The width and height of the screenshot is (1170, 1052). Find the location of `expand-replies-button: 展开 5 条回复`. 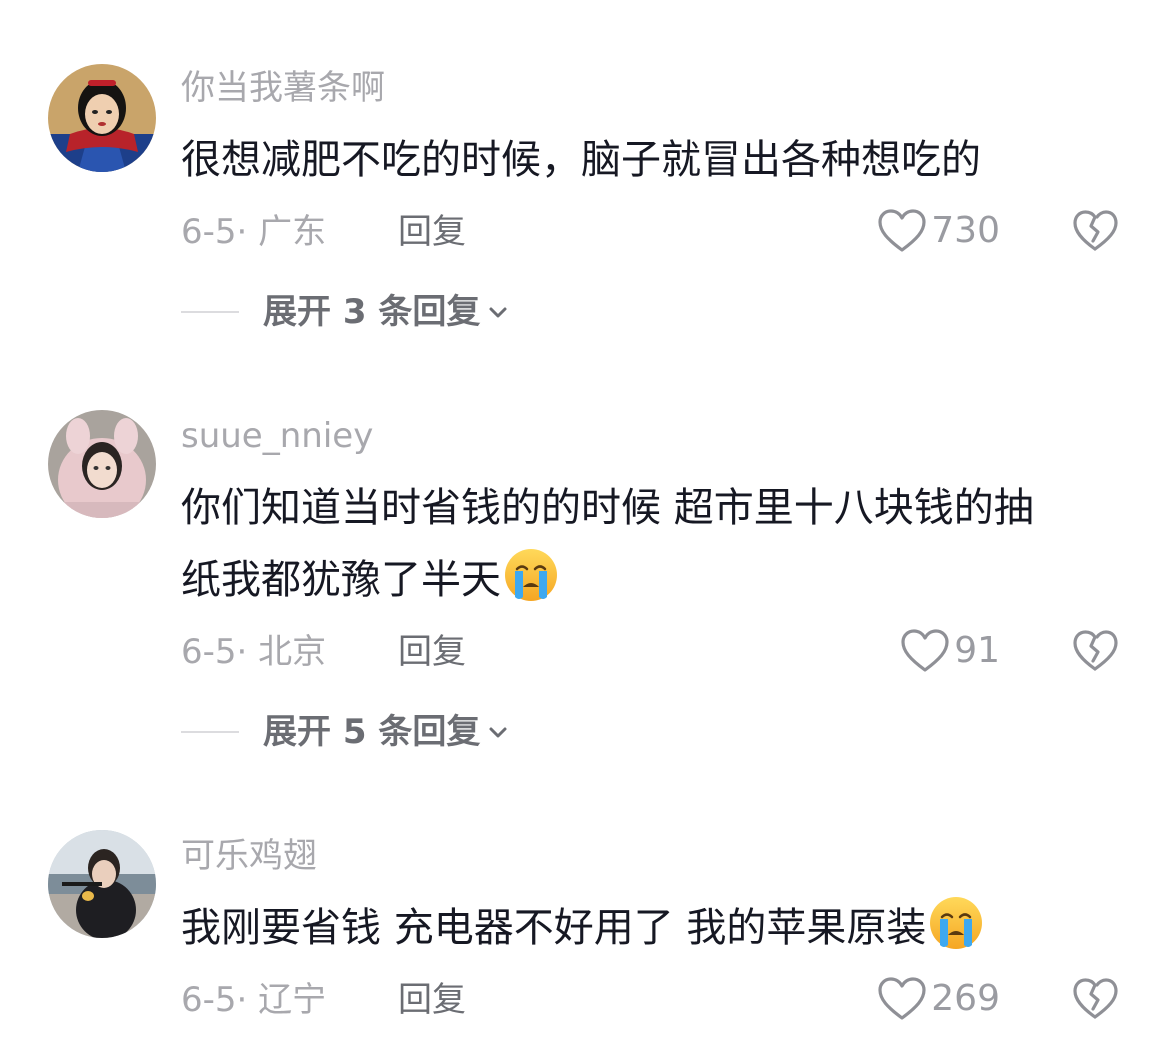

expand-replies-button: 展开 5 条回复 is located at coordinates (345, 732).